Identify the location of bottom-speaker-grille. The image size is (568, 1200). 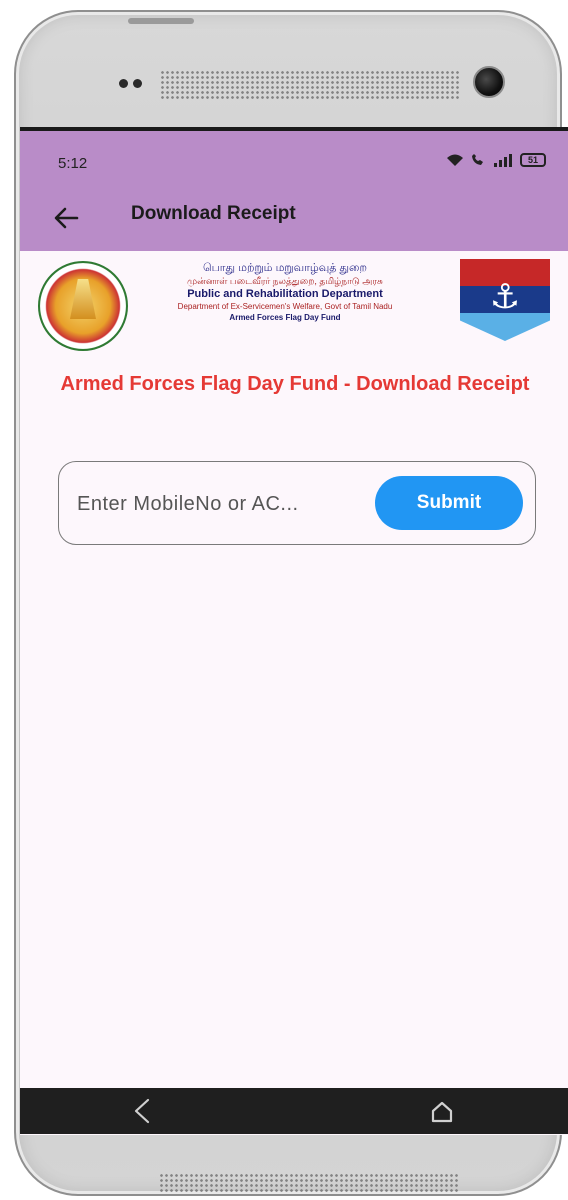
(309, 1183).